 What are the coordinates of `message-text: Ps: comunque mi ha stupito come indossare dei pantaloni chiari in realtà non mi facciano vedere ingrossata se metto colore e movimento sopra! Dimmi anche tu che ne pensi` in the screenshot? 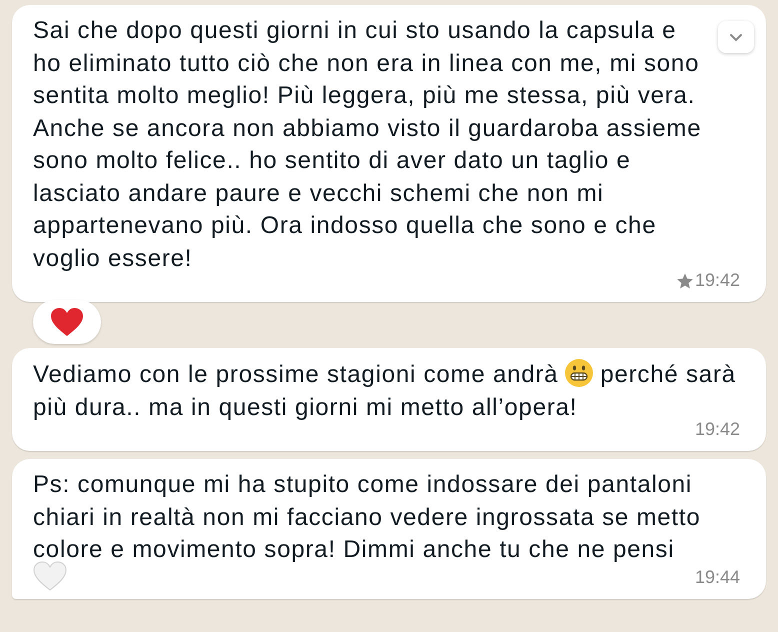 It's located at (367, 517).